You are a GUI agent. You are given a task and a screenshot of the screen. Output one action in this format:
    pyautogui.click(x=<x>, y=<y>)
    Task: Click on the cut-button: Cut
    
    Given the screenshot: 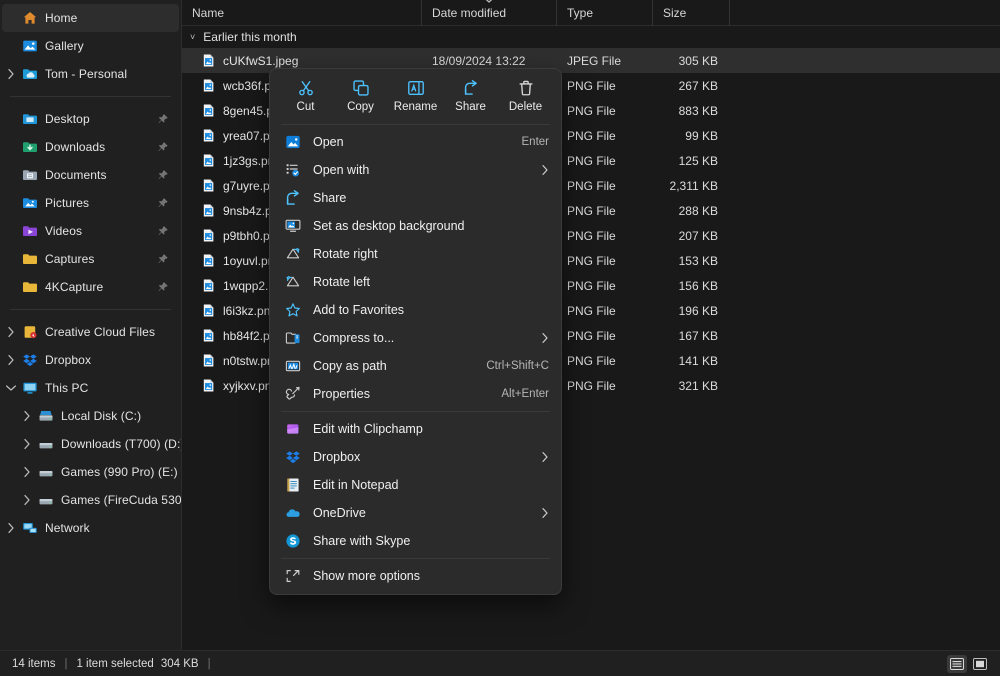 What is the action you would take?
    pyautogui.click(x=305, y=95)
    